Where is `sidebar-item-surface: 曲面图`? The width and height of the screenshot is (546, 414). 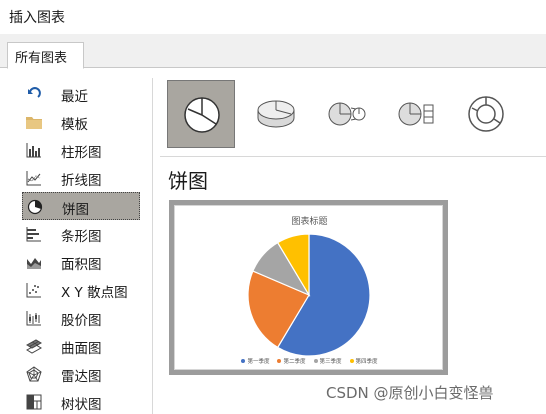
sidebar-item-surface: 曲面图 is located at coordinates (81, 346).